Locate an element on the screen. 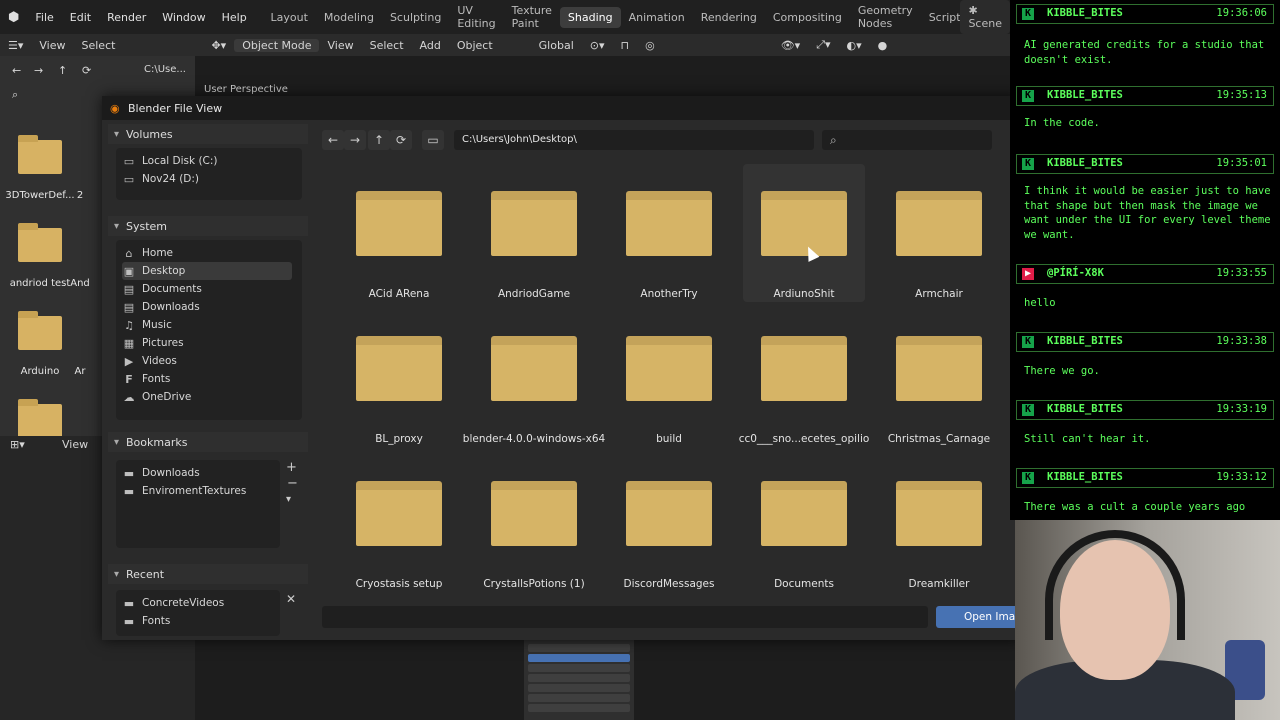 Image resolution: width=1280 pixels, height=720 pixels. folder-item: build is located at coordinates (669, 378).